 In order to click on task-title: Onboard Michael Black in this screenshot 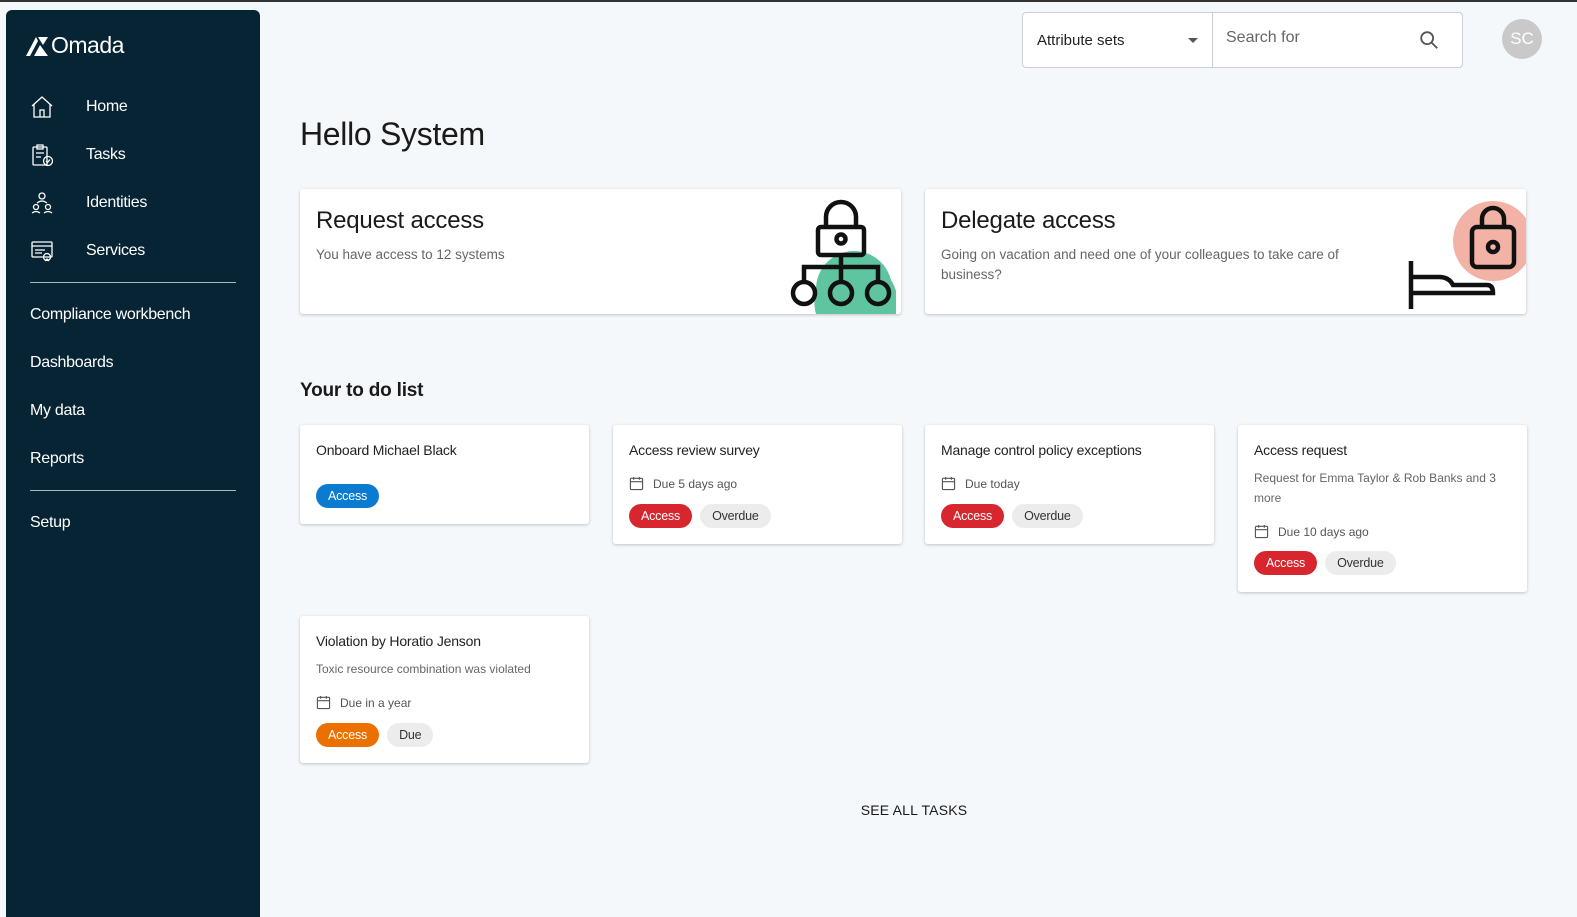, I will do `click(386, 450)`.